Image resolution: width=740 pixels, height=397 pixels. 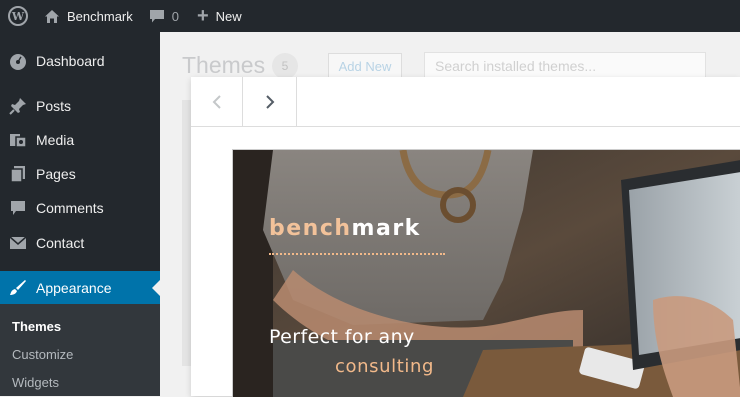 I want to click on menu-label: Dashboard, so click(x=70, y=61).